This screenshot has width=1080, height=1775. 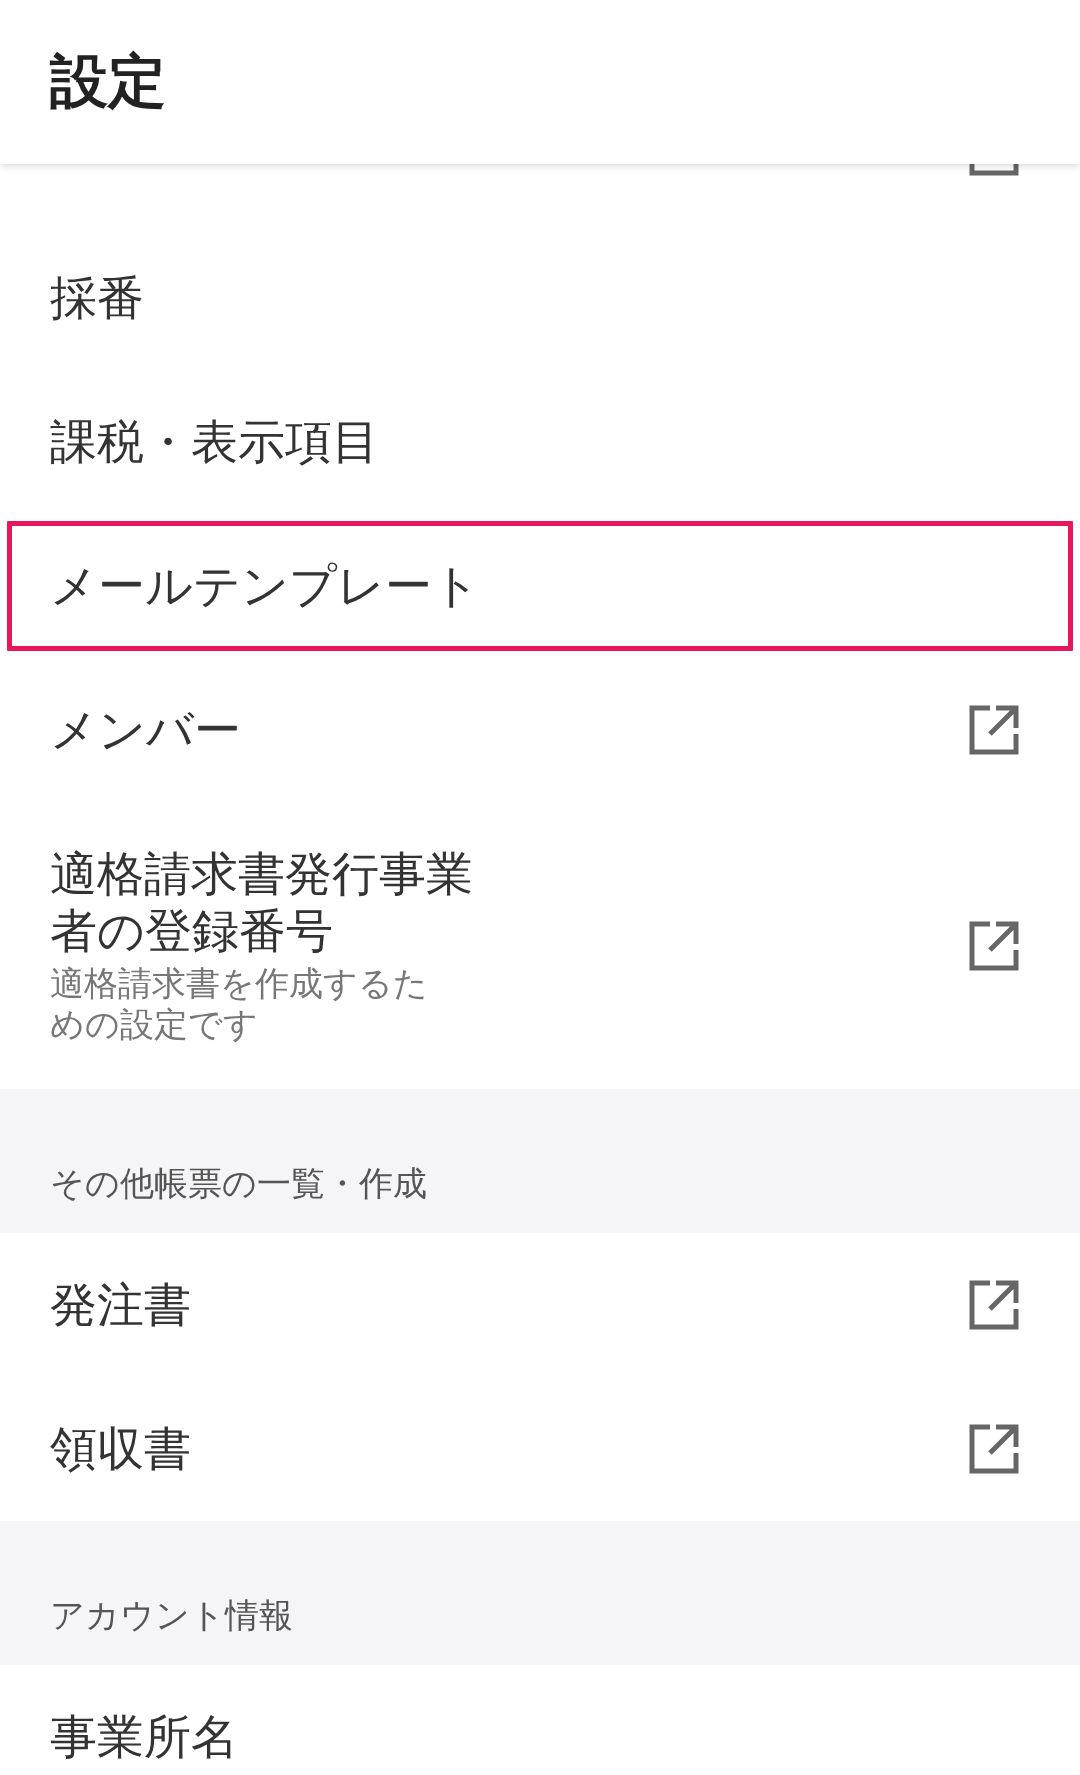 What do you see at coordinates (120, 1305) in the screenshot?
I see `item-label: 発注書` at bounding box center [120, 1305].